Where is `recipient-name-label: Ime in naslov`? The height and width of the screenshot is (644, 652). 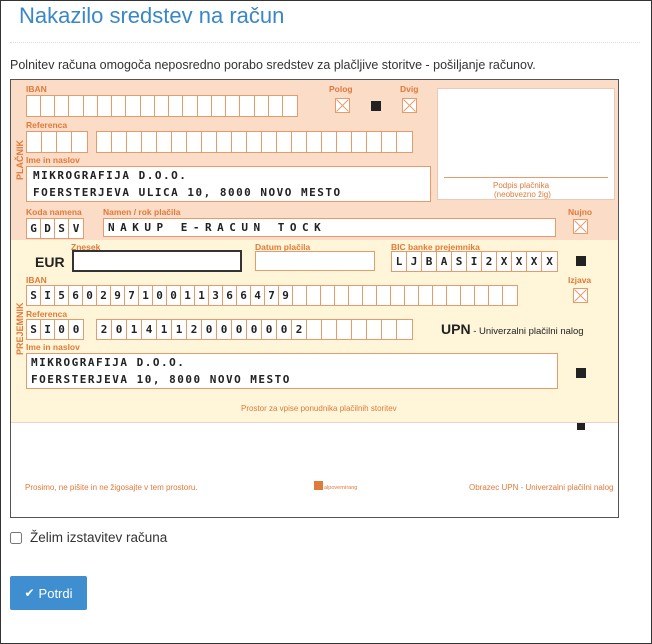
recipient-name-label: Ime in naslov is located at coordinates (53, 347).